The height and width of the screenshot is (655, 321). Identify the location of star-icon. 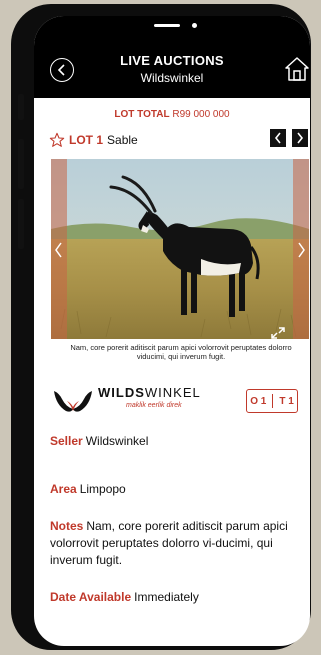
(57, 140).